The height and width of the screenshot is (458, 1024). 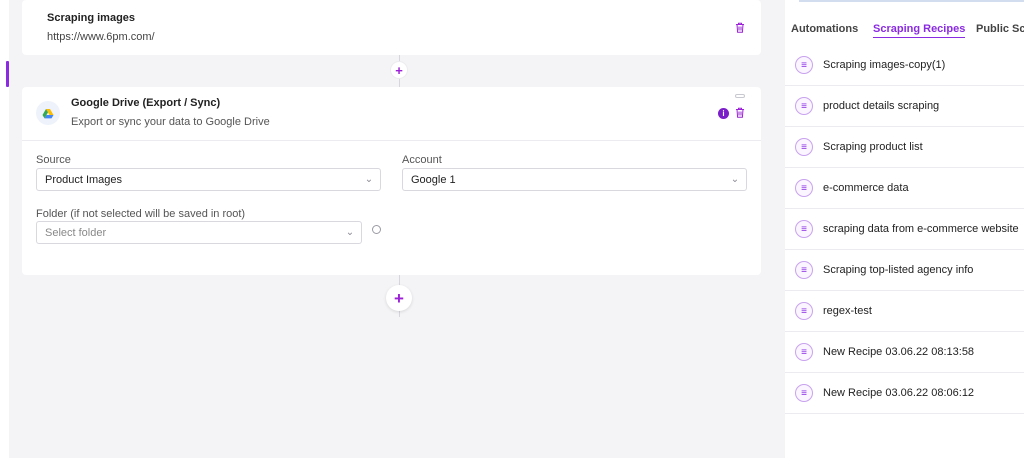 I want to click on recipe-item: ≡ Scraping product list, so click(x=904, y=147).